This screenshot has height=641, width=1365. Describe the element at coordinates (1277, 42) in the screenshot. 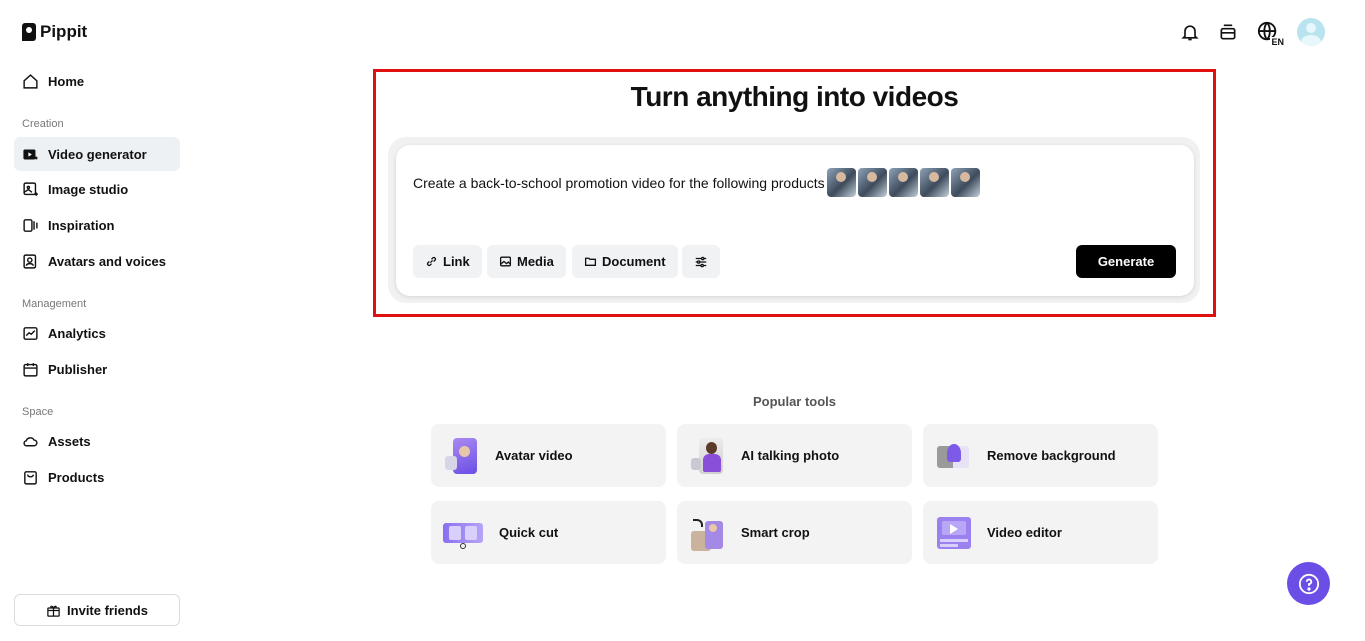

I see `language-code: EN` at that location.